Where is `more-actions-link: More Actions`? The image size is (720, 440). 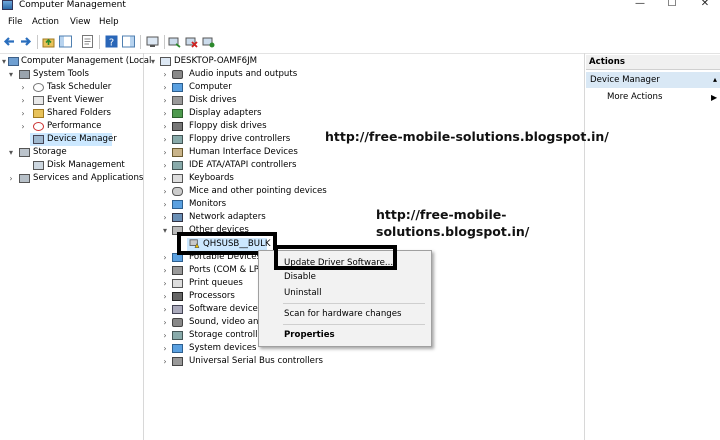 more-actions-link: More Actions is located at coordinates (634, 97).